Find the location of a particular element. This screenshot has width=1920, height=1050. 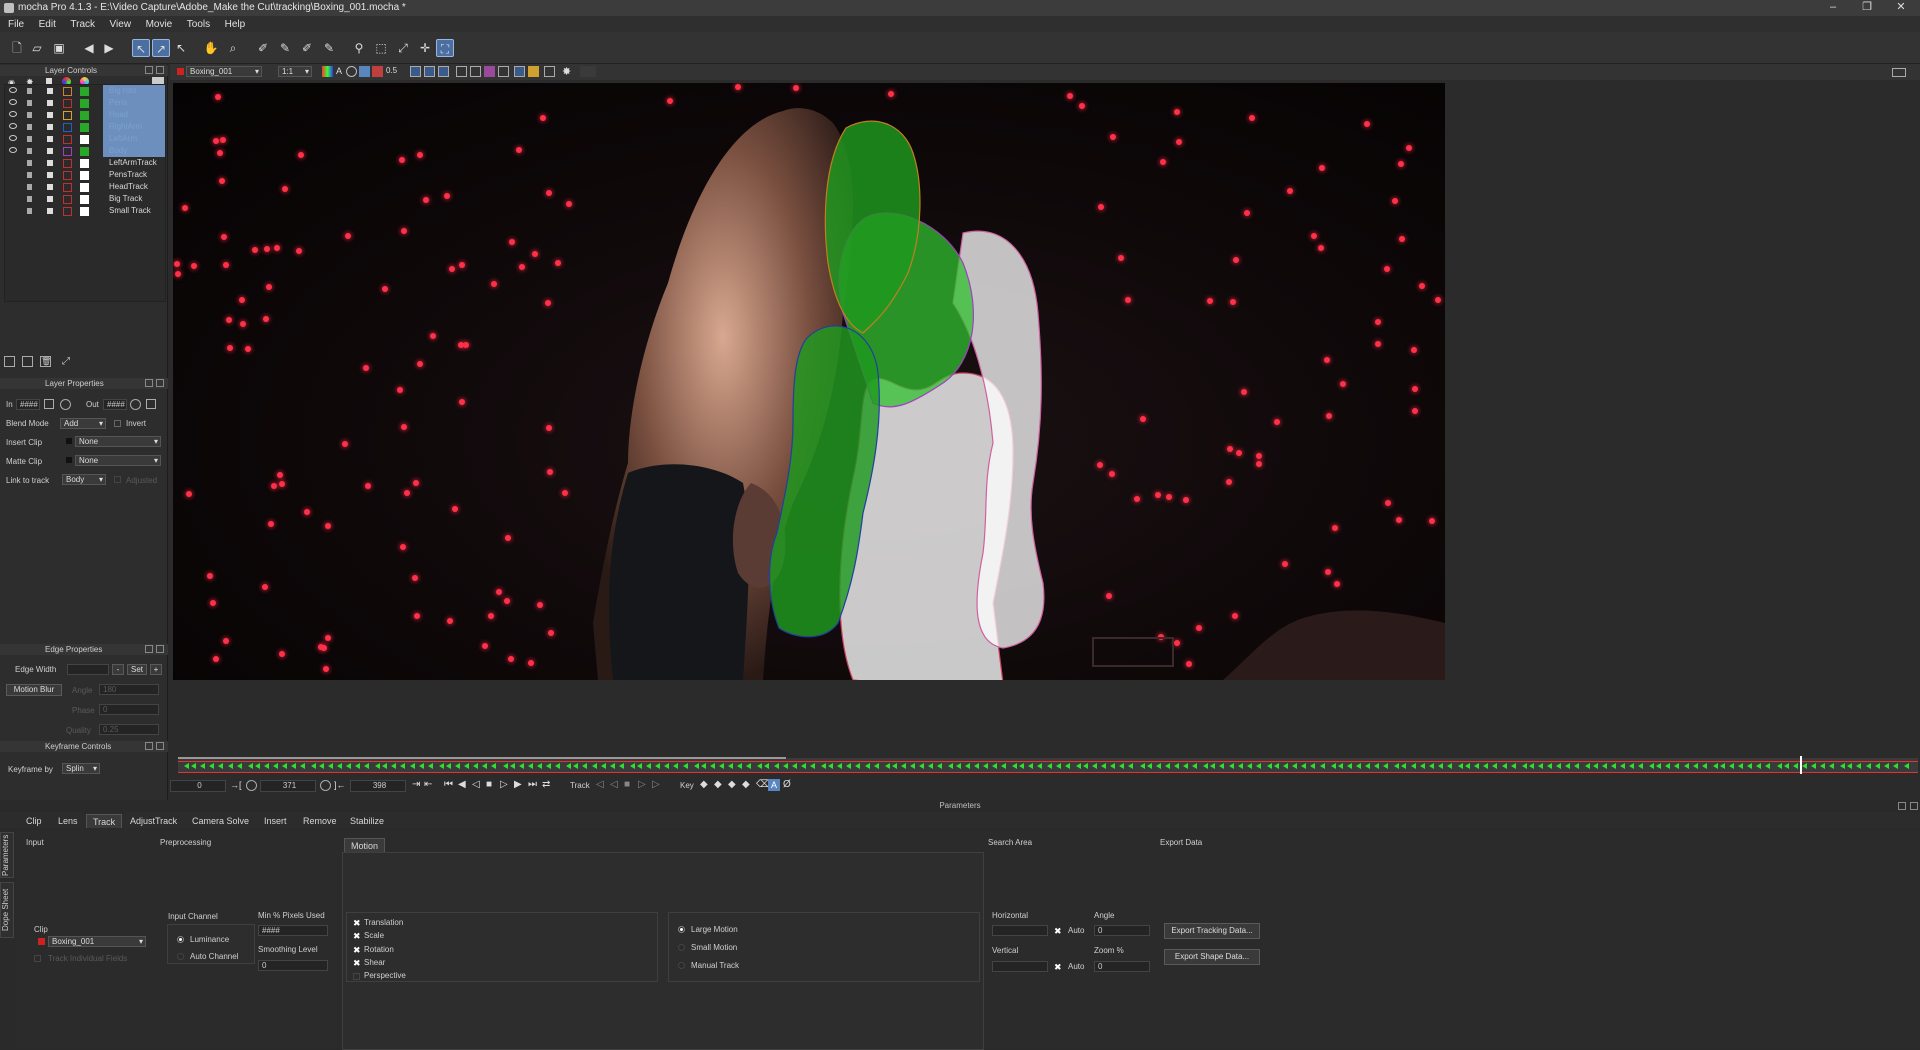

manual-track-radio is located at coordinates (681, 965).